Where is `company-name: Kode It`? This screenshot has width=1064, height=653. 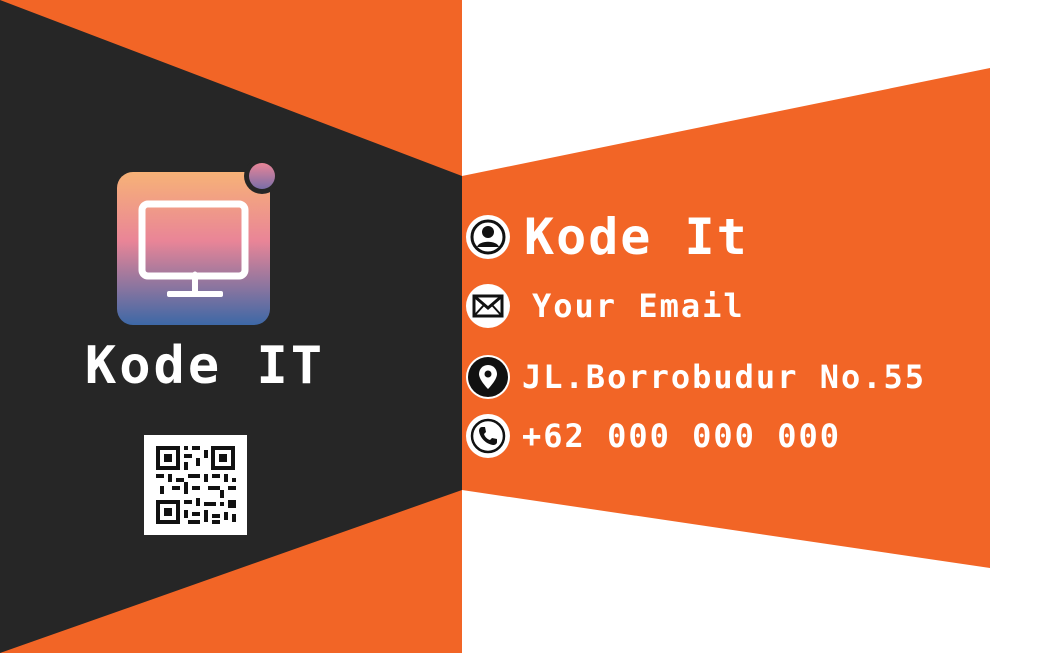 company-name: Kode It is located at coordinates (636, 237).